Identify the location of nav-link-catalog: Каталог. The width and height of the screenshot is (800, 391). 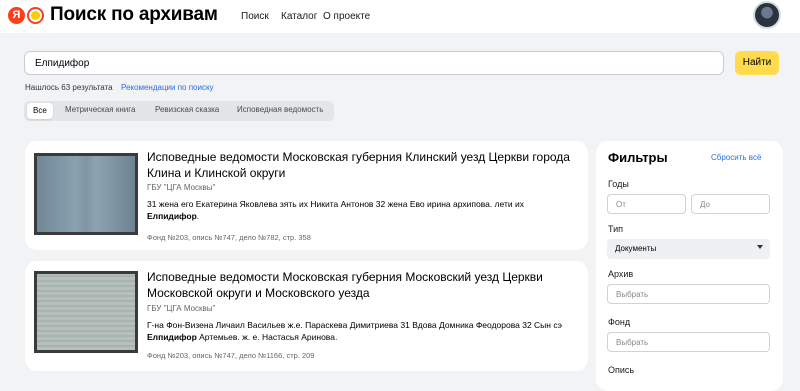
(299, 16).